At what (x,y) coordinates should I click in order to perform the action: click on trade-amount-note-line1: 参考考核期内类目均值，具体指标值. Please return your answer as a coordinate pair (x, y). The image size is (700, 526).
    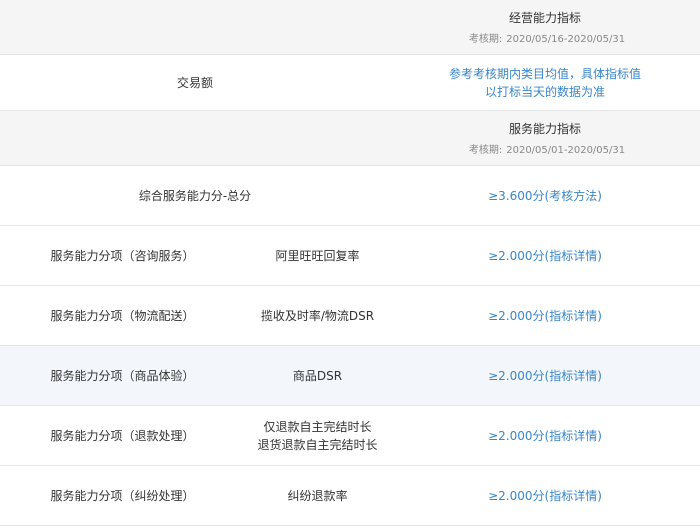
    Looking at the image, I should click on (545, 74).